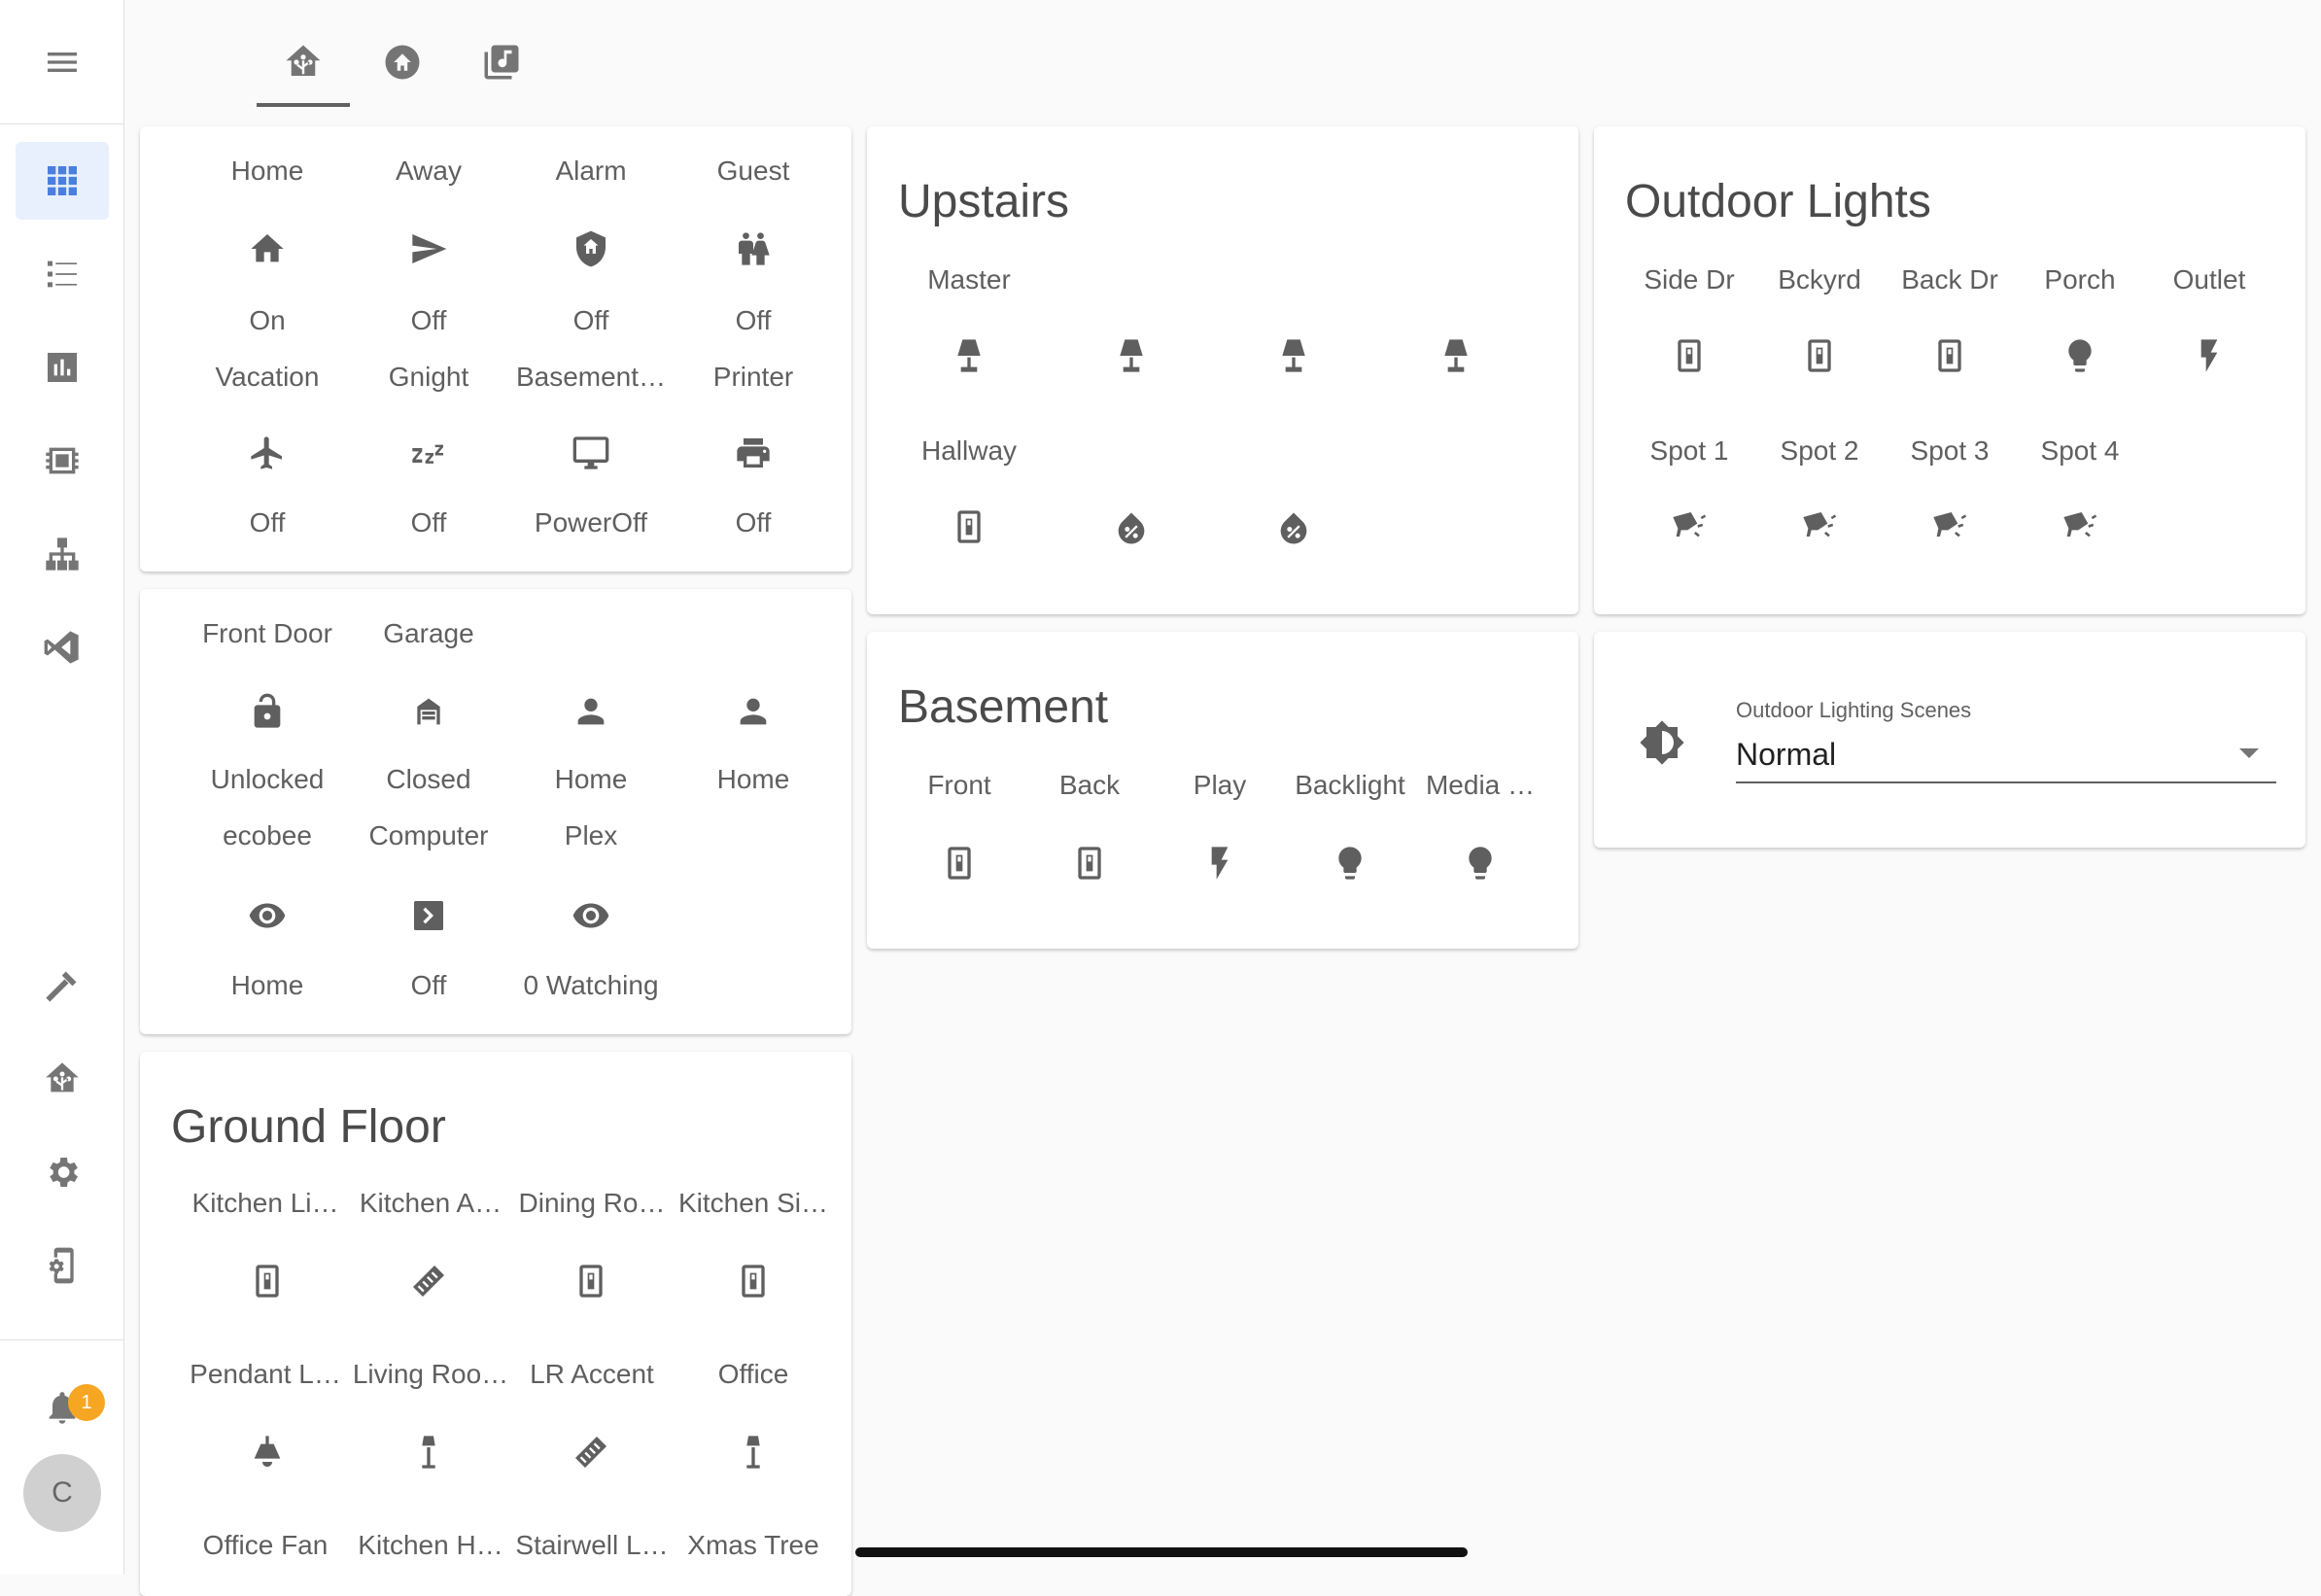 This screenshot has width=2321, height=1596. What do you see at coordinates (591, 985) in the screenshot?
I see `entity-state: 0 Watching` at bounding box center [591, 985].